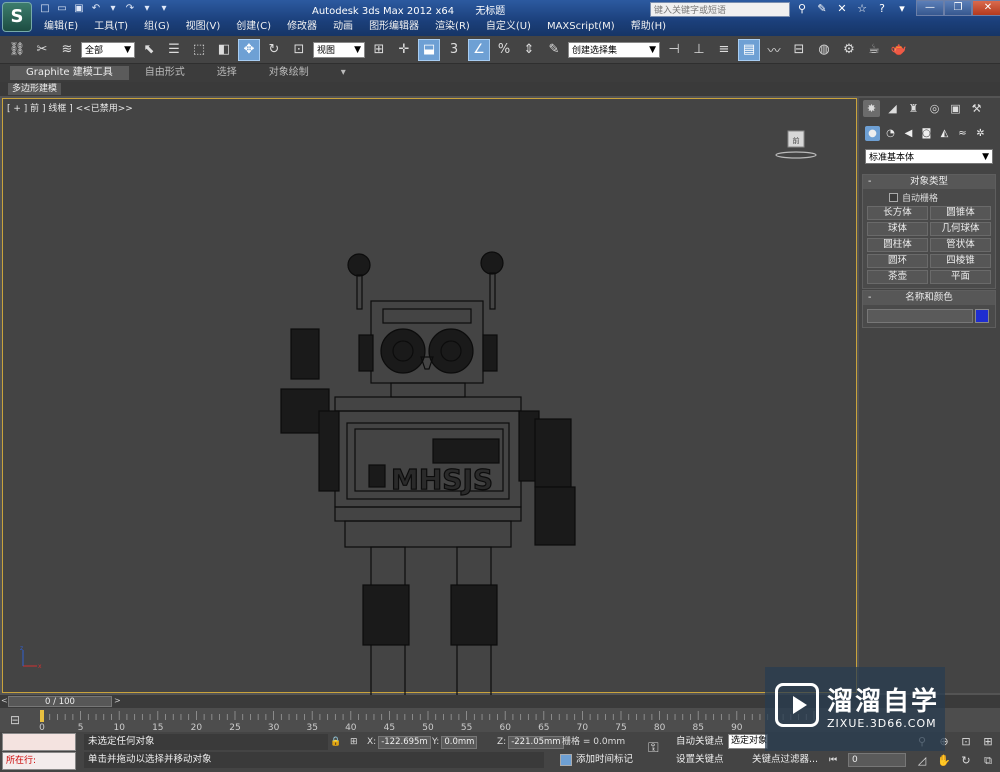 This screenshot has height=772, width=1000. Describe the element at coordinates (955, 108) in the screenshot. I see `display-tab-icon: ▣` at that location.